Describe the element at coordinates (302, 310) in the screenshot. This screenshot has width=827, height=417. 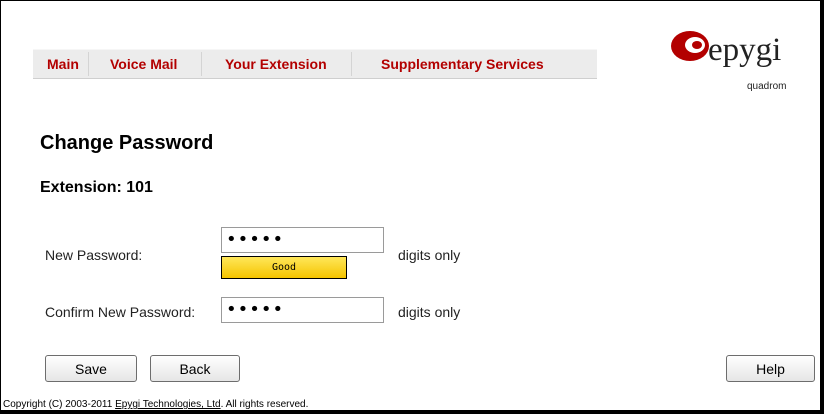
I see `confirm-password-input: •••••` at that location.